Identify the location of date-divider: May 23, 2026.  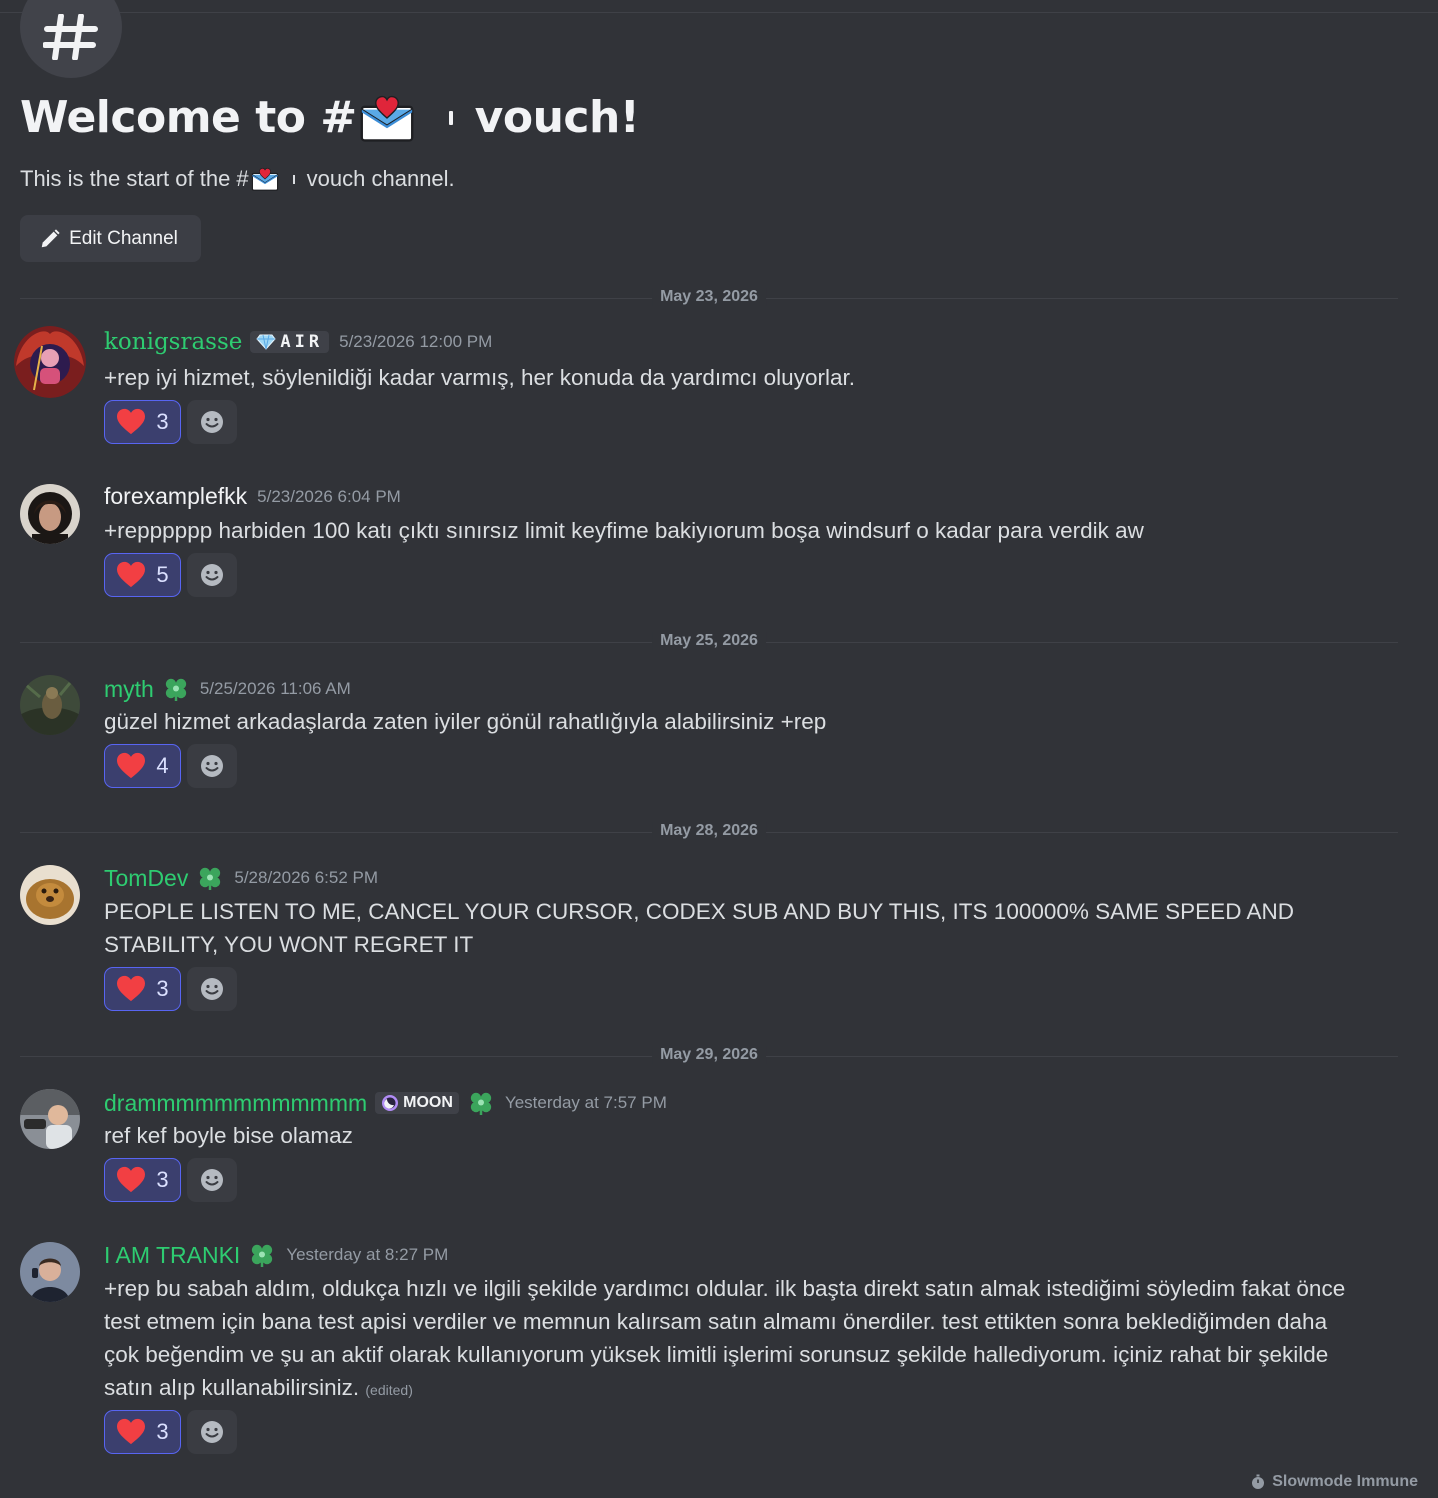
(709, 297).